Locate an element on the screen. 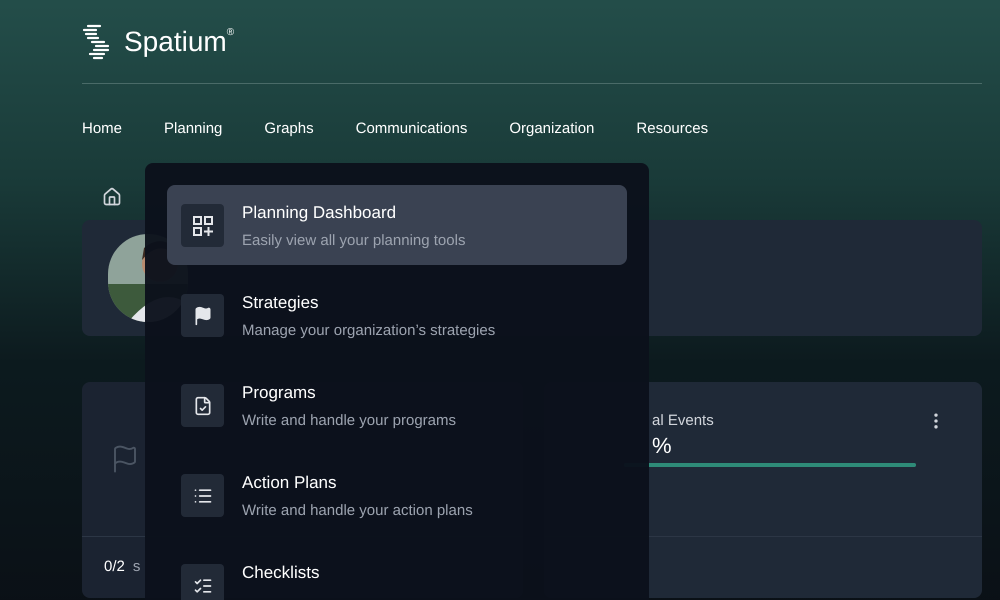 This screenshot has height=600, width=1000. stat-value: % is located at coordinates (662, 446).